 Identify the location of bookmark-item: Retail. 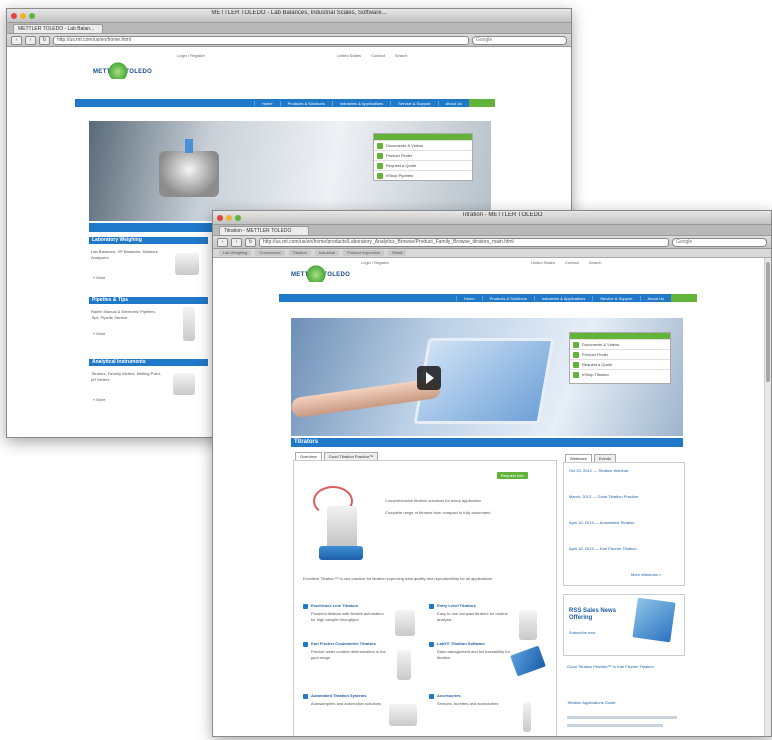
(397, 253).